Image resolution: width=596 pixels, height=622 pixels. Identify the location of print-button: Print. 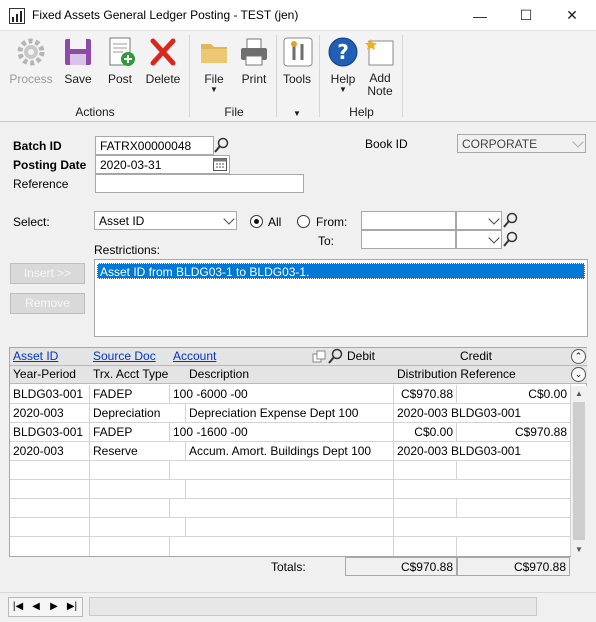
(254, 60).